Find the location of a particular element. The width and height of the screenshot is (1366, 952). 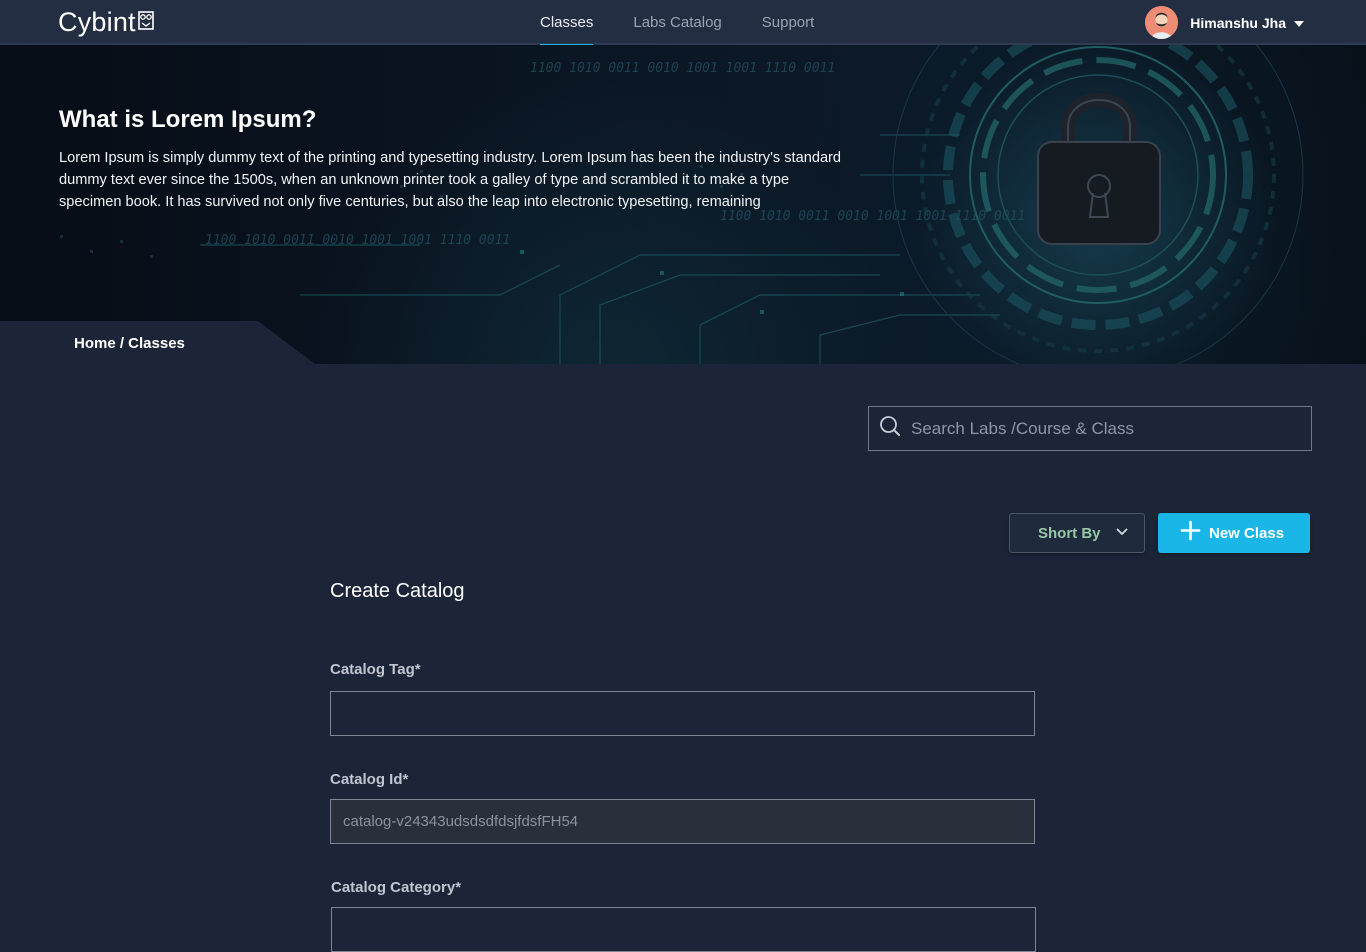

logo: Cybint is located at coordinates (106, 22).